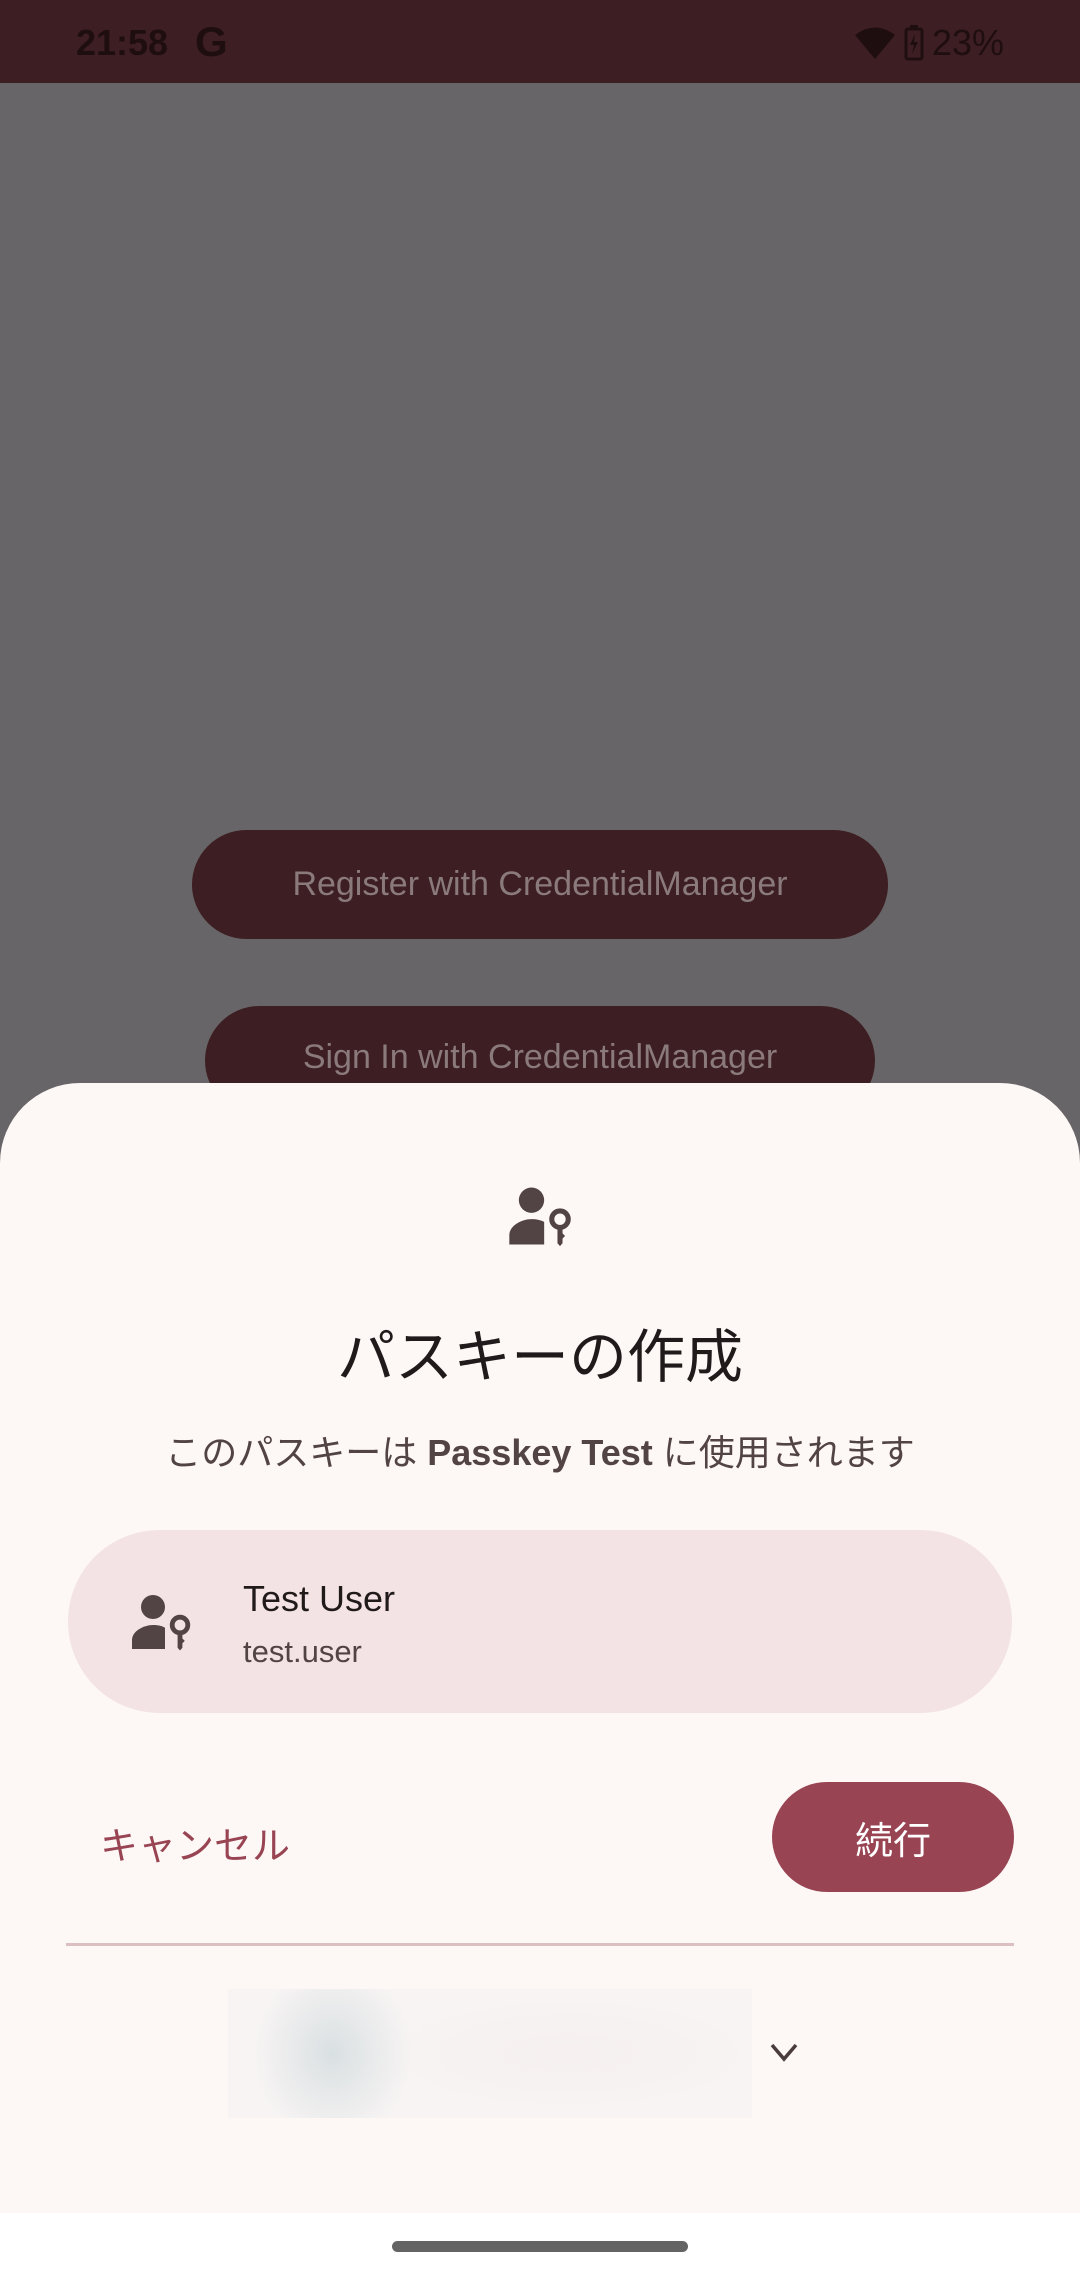 The width and height of the screenshot is (1080, 2280). I want to click on status-bar: 21:58 G 23%, so click(540, 41).